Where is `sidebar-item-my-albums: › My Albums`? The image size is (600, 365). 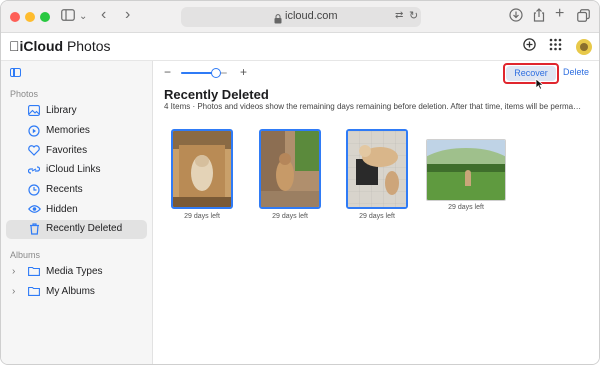
sidebar-item-my-albums: › My Albums is located at coordinates (76, 292).